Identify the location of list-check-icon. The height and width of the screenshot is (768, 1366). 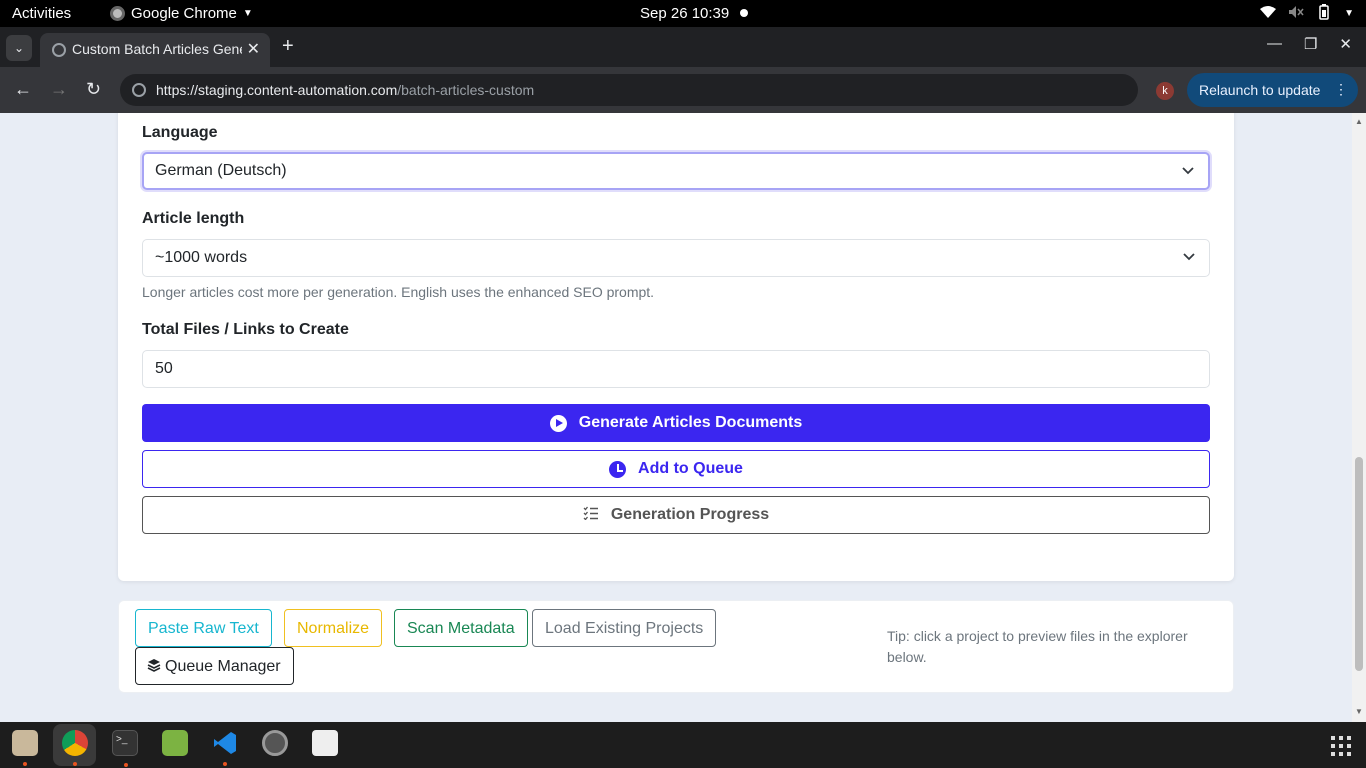
(591, 515).